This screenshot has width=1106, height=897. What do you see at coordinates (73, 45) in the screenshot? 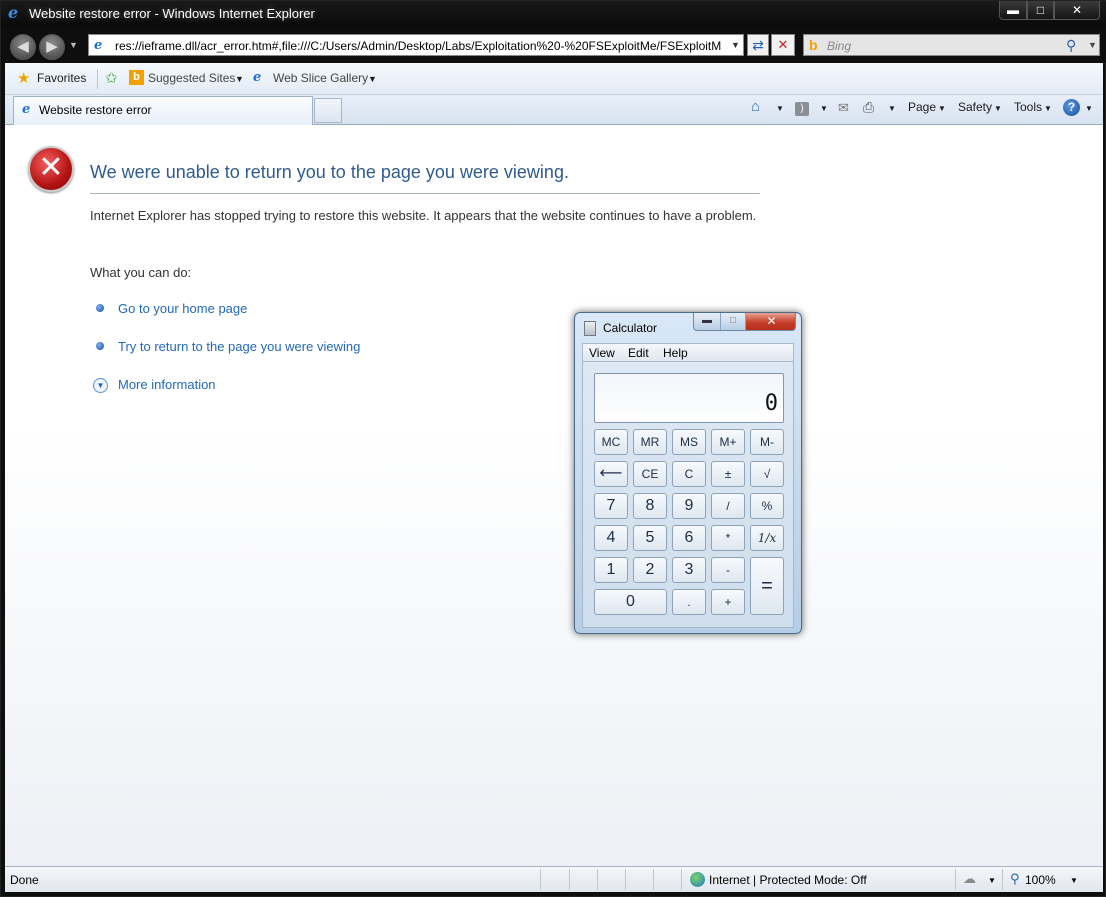
I see `recent-pages-dropdown: ▼` at bounding box center [73, 45].